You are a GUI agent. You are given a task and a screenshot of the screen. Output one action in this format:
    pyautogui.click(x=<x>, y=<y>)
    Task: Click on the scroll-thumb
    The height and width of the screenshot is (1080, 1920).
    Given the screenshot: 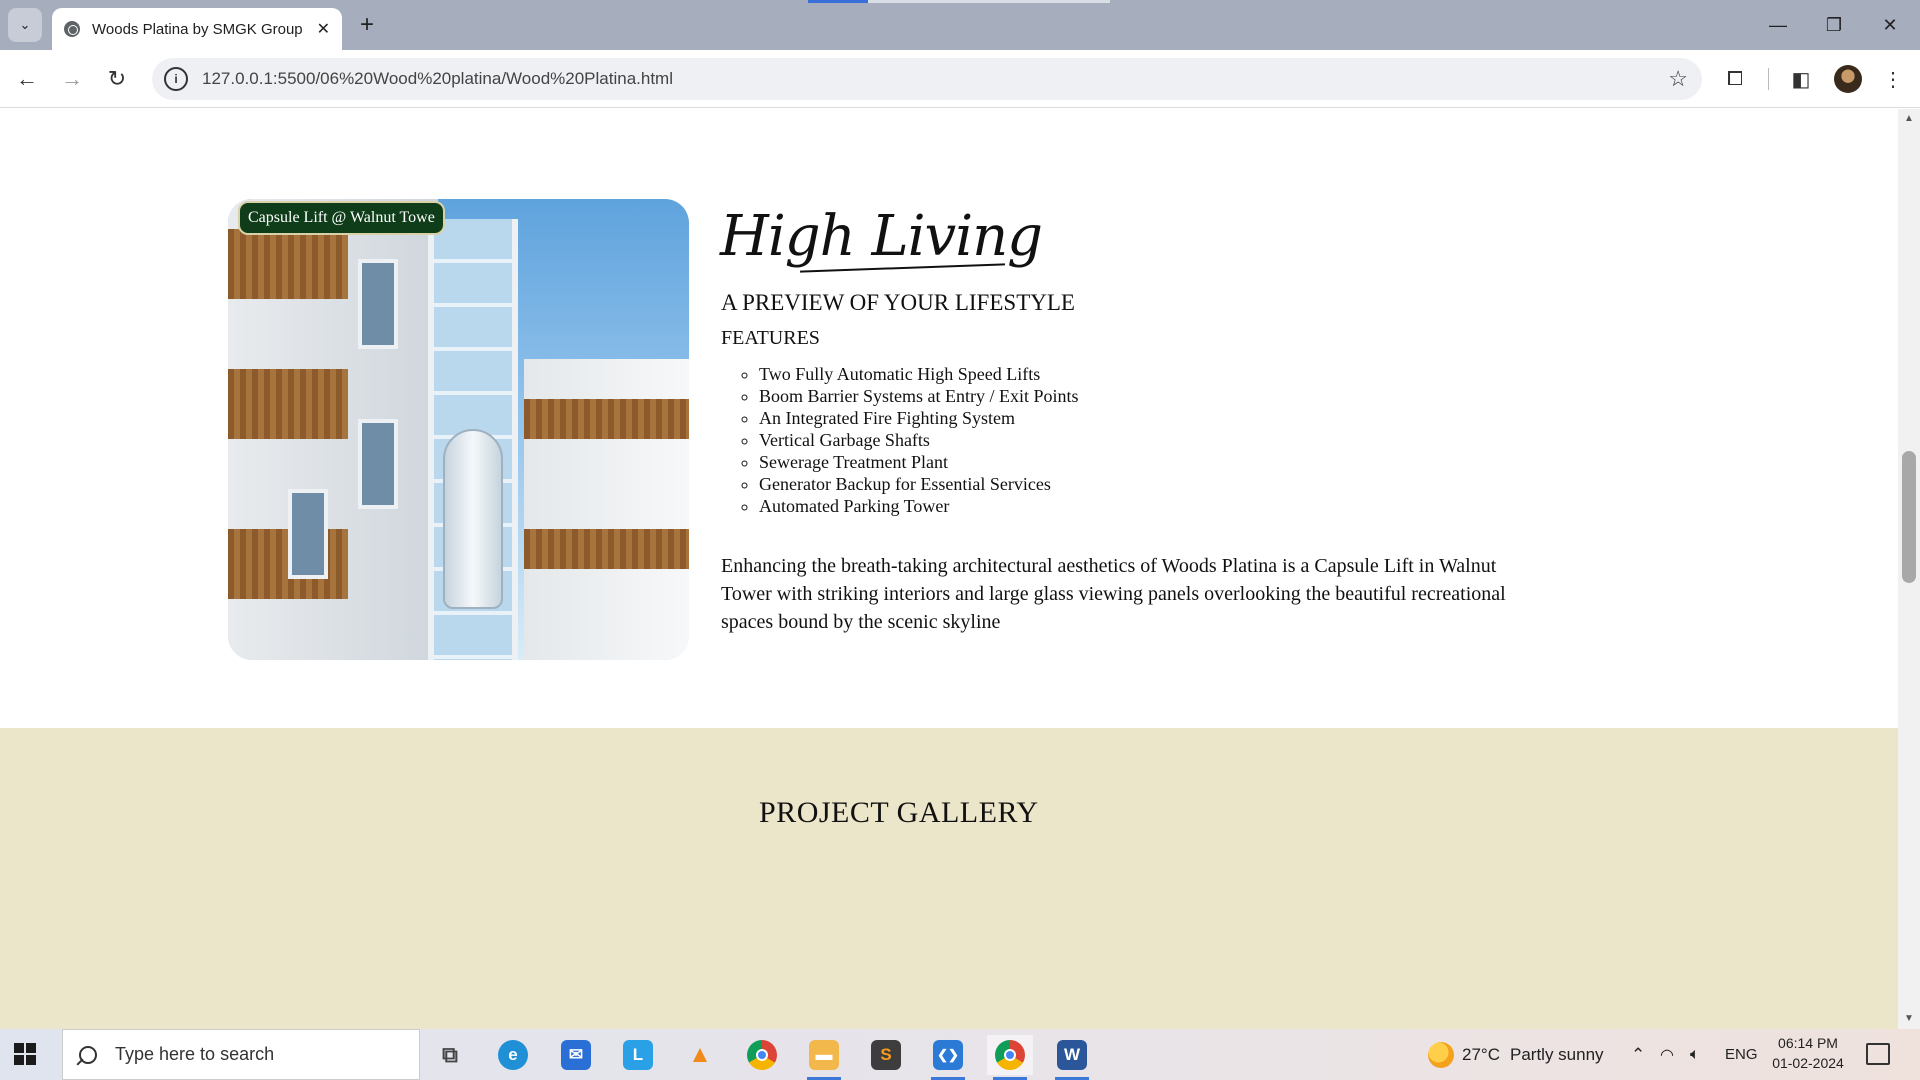 What is the action you would take?
    pyautogui.click(x=1909, y=517)
    